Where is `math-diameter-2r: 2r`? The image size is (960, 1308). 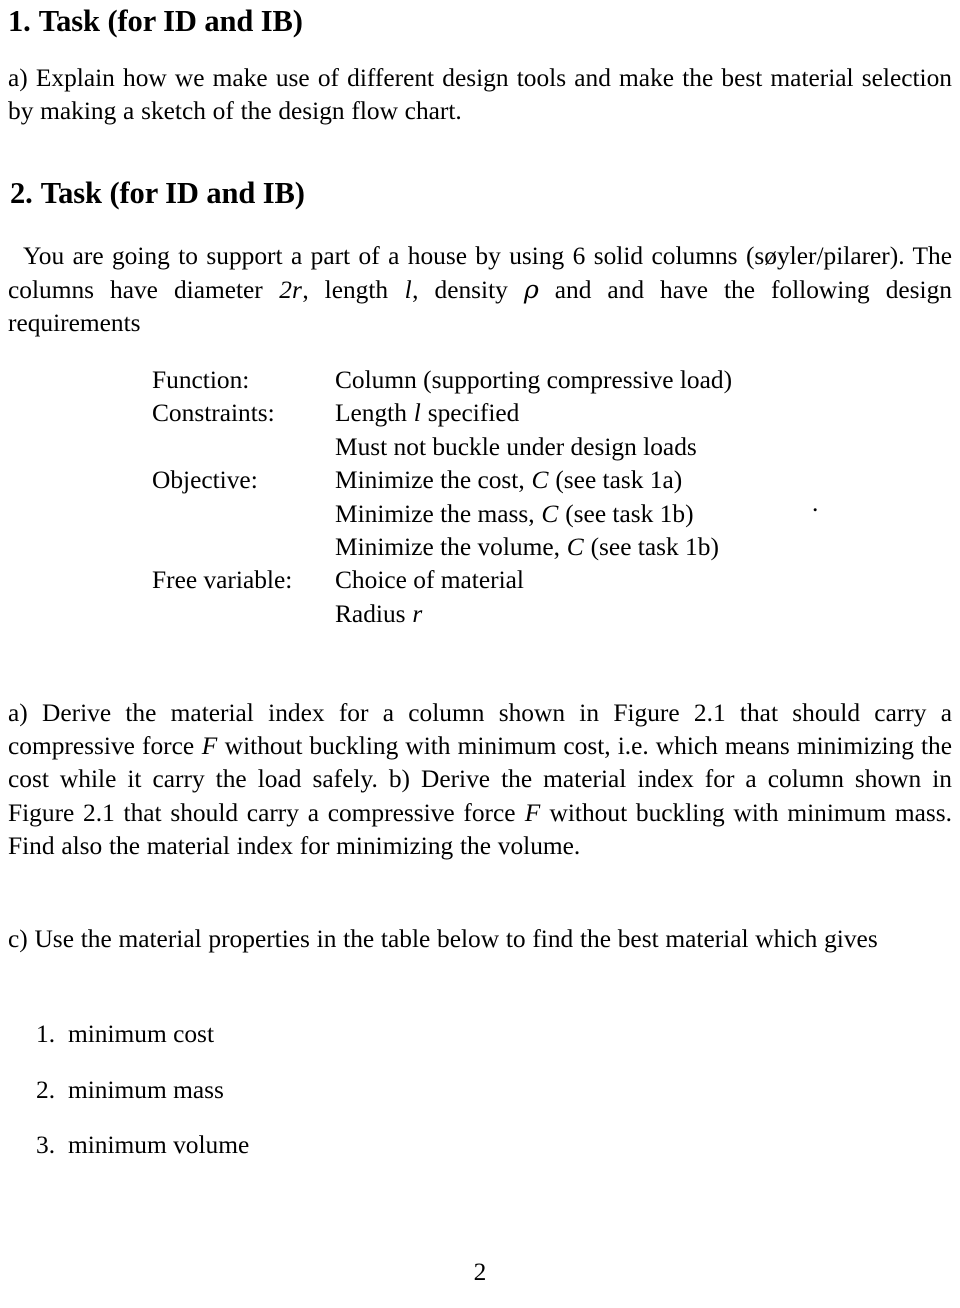
math-diameter-2r: 2r is located at coordinates (290, 290).